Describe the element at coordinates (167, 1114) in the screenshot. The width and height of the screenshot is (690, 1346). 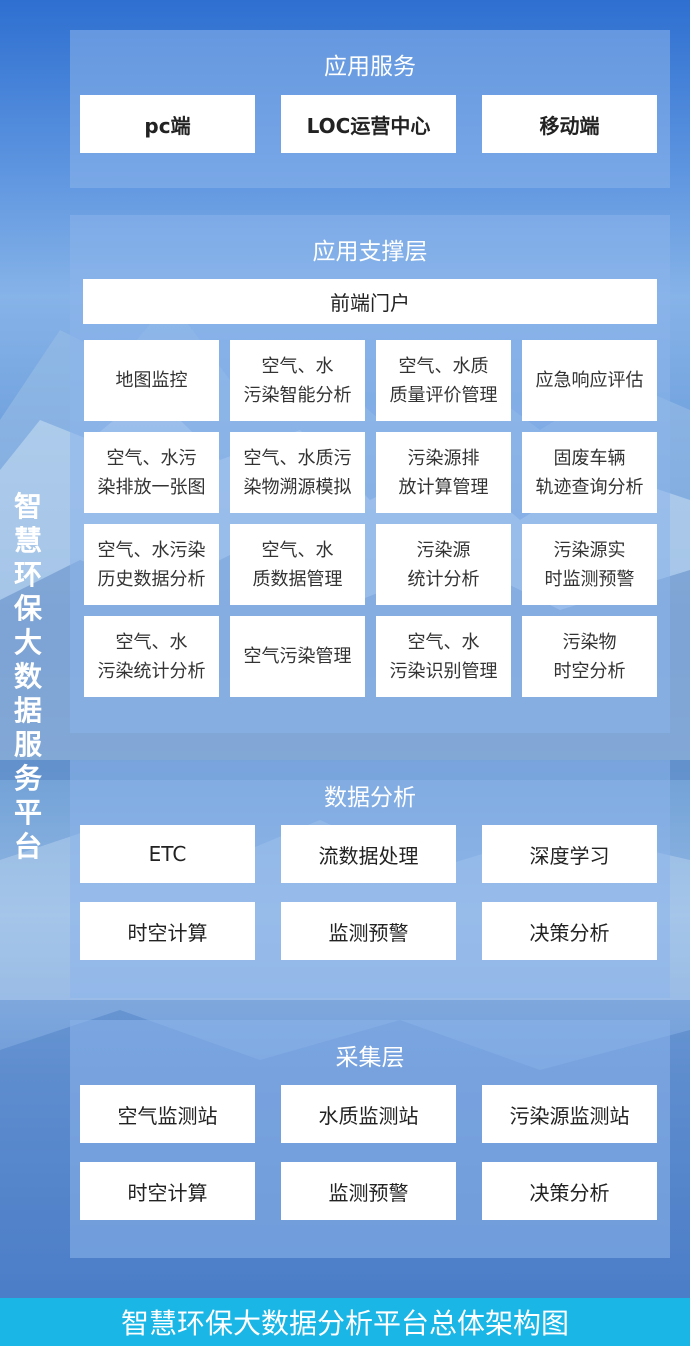
I see `collection-box: 空气监测站` at that location.